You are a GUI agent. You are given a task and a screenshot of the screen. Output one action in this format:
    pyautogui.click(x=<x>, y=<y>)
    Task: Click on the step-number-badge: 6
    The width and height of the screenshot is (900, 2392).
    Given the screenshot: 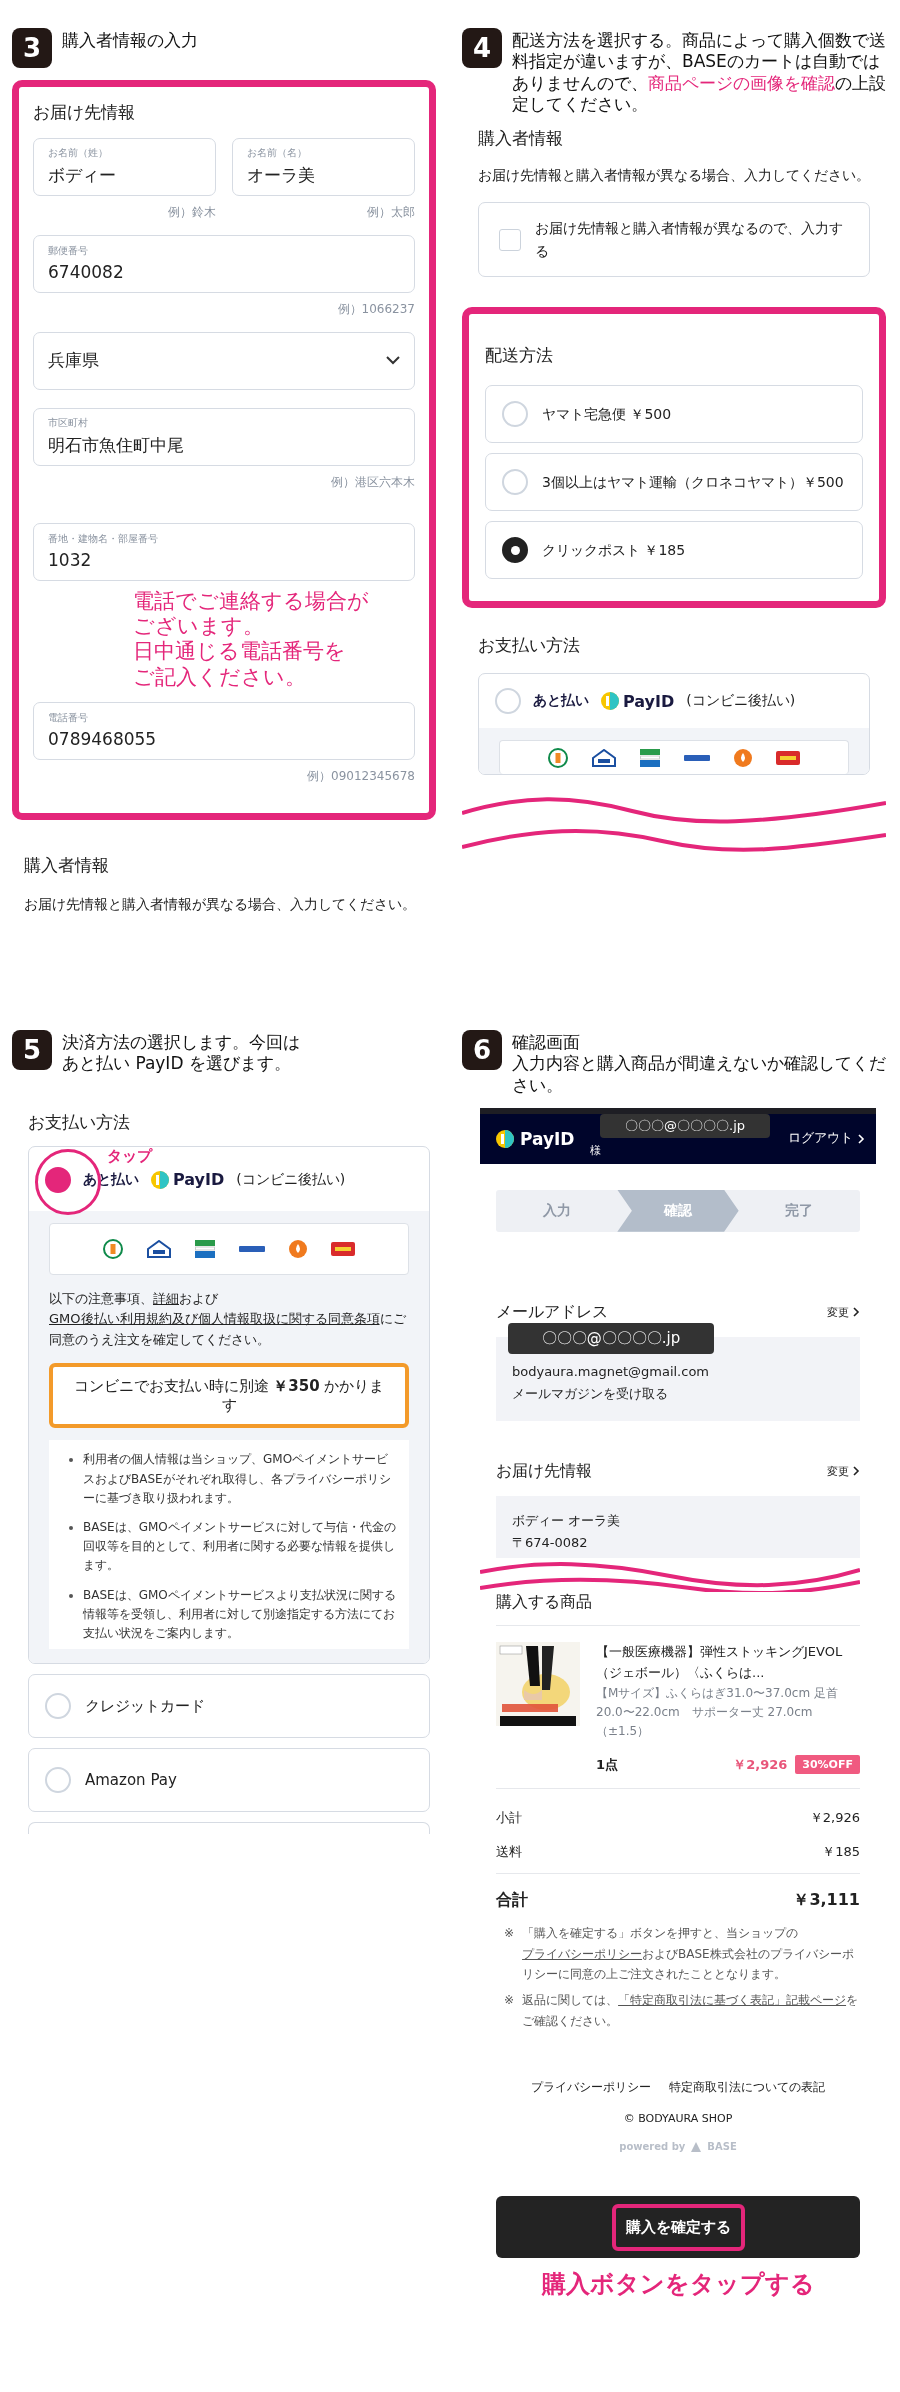 What is the action you would take?
    pyautogui.click(x=482, y=1050)
    